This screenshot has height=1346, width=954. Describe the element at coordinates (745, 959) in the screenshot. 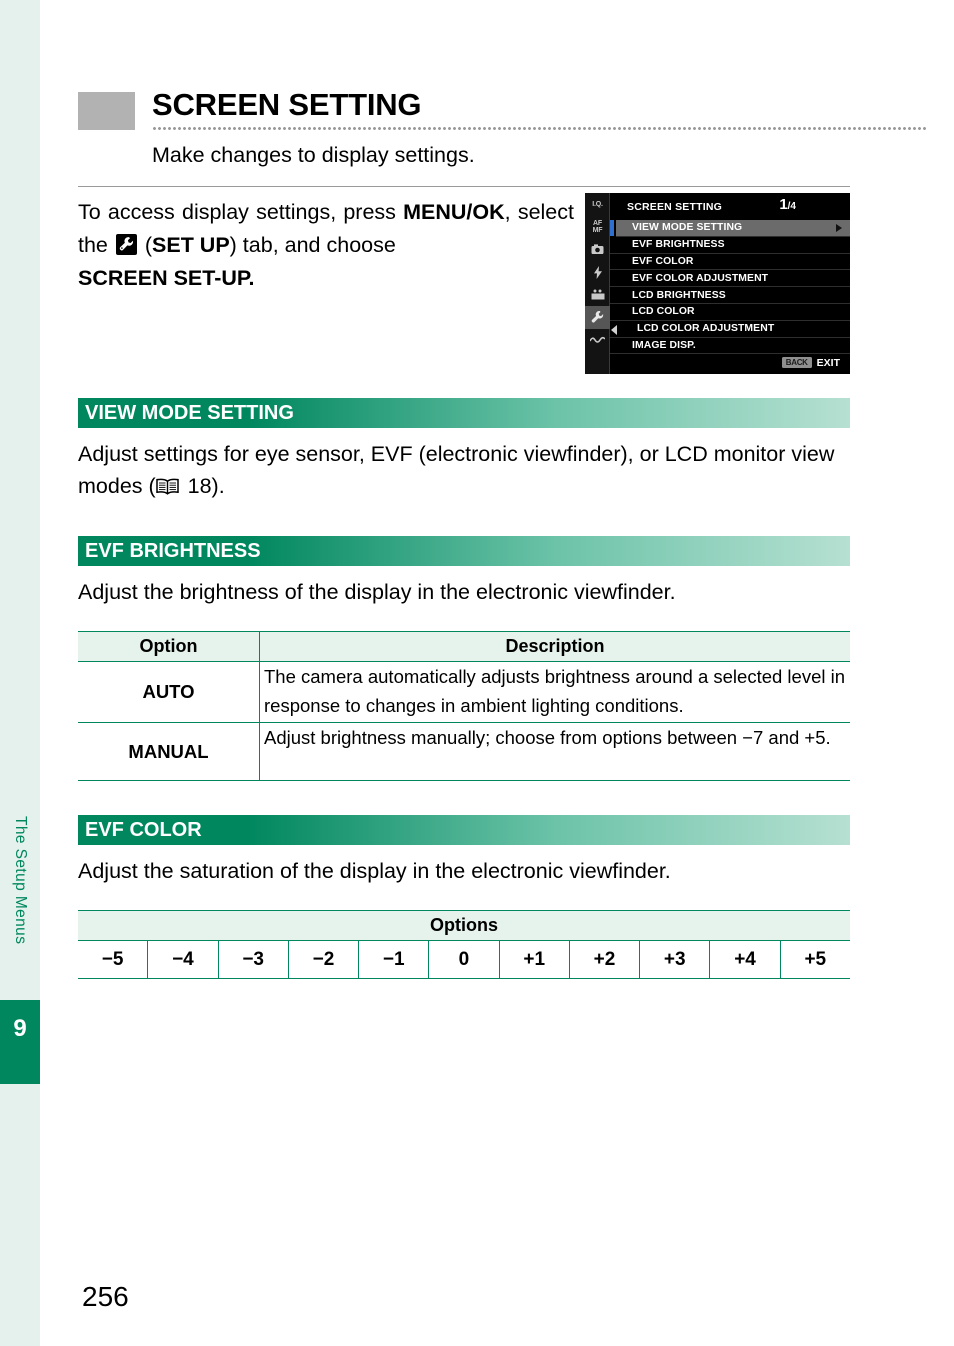

I see `option-value: +4` at that location.